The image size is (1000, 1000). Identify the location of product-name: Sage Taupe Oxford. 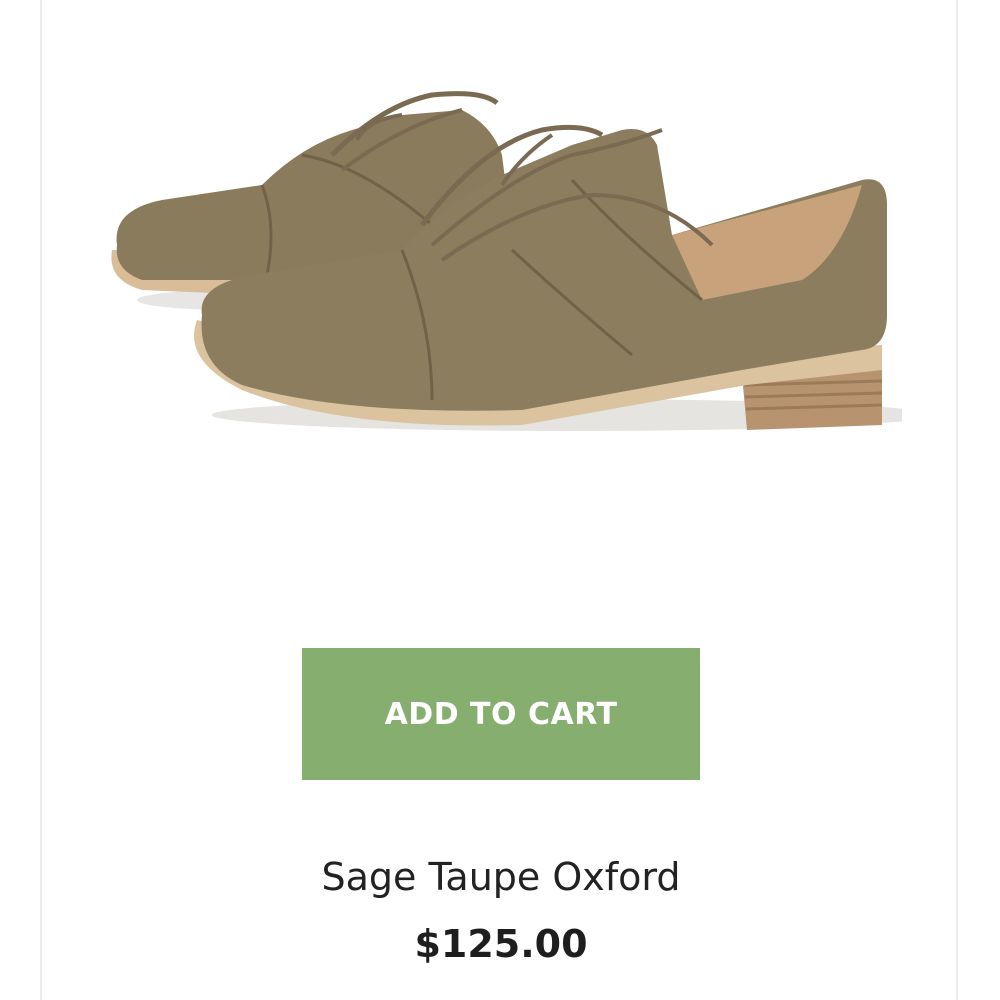
(501, 877).